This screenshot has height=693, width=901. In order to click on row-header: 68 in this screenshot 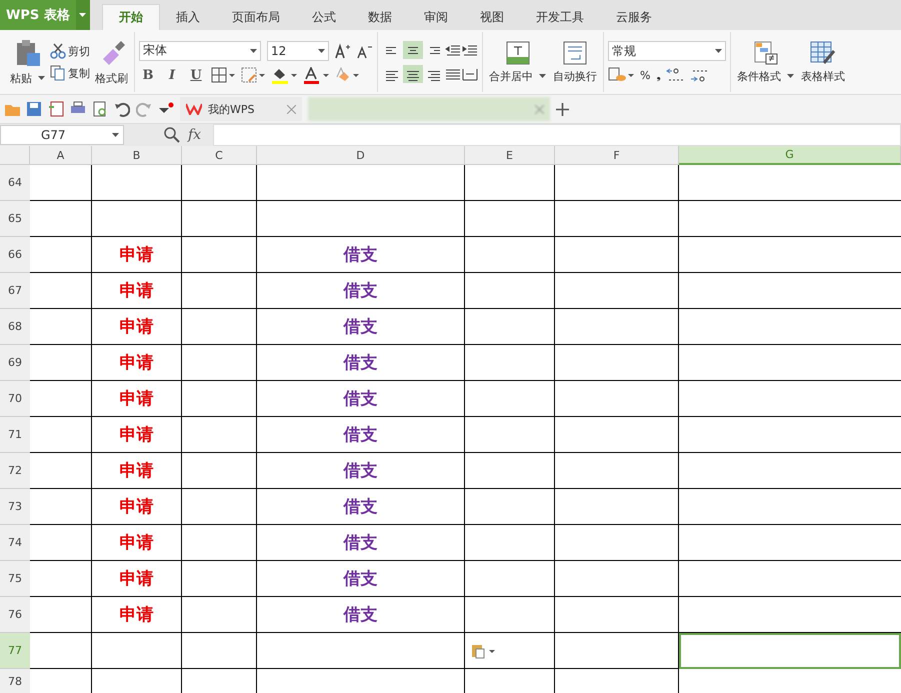, I will do `click(15, 327)`.